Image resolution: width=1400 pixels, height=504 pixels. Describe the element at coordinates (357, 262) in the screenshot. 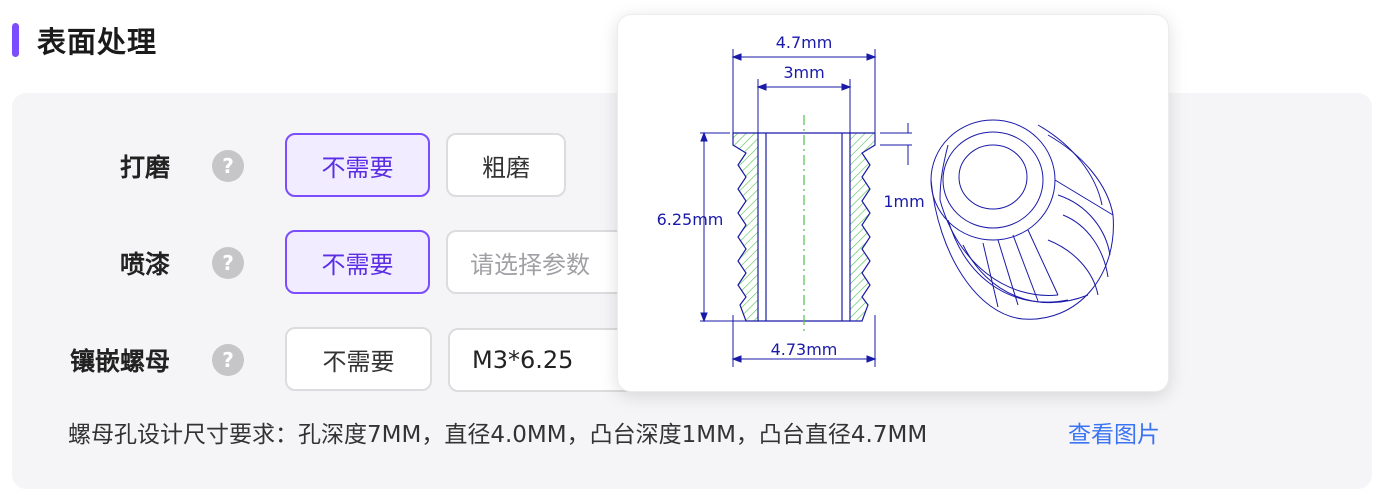

I see `painting-option-none: 不需要` at that location.